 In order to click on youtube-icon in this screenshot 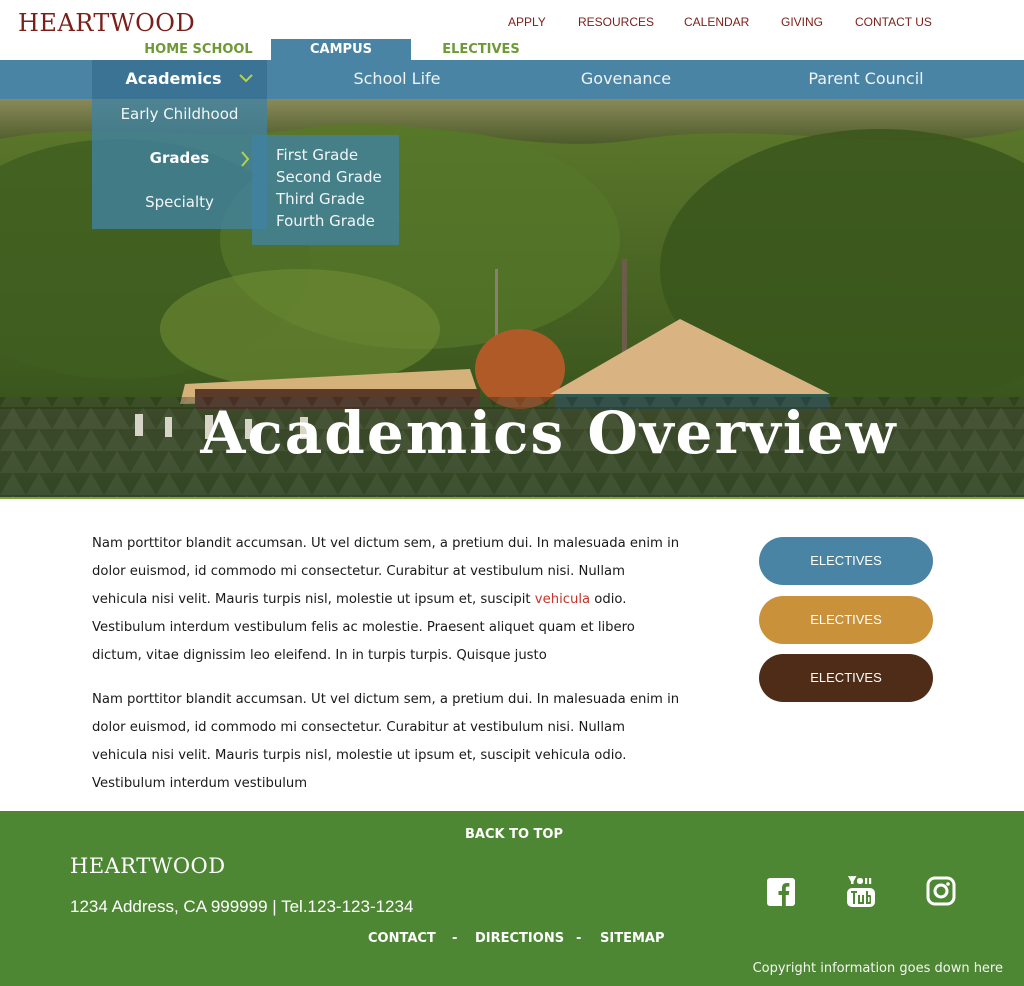, I will do `click(861, 892)`.